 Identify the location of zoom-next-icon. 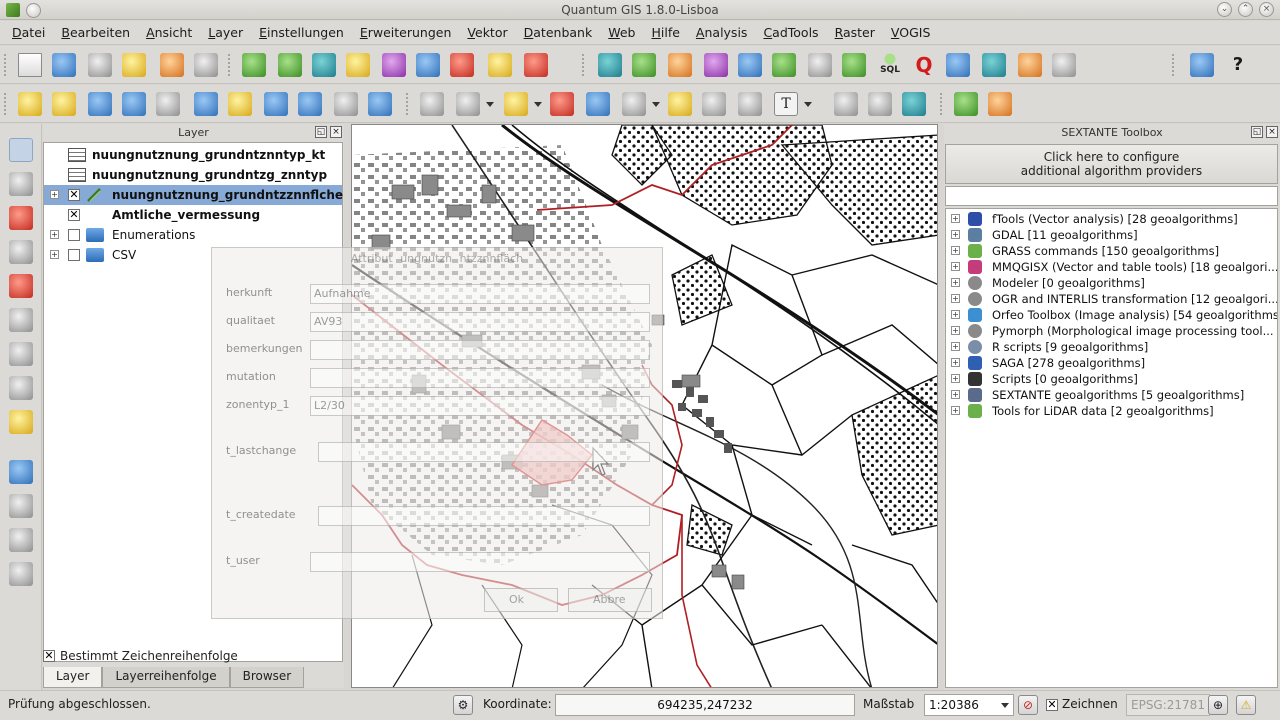
(346, 104).